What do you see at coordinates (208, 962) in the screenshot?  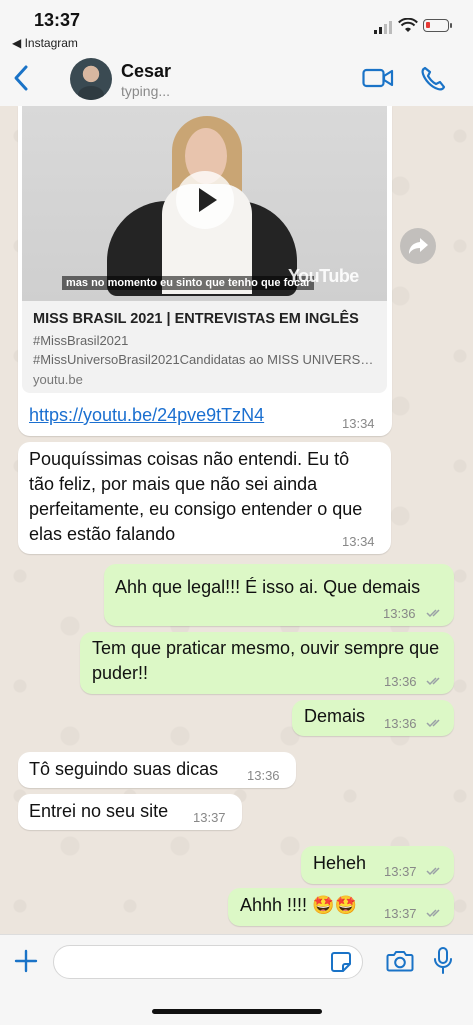 I see `message-input` at bounding box center [208, 962].